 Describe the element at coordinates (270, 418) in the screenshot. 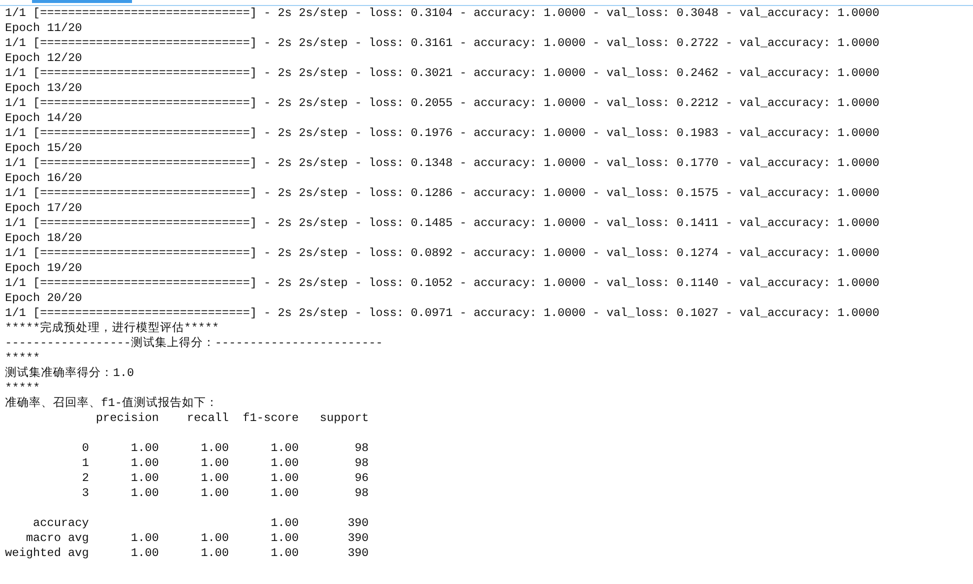

I see `column-header: f1-score` at that location.